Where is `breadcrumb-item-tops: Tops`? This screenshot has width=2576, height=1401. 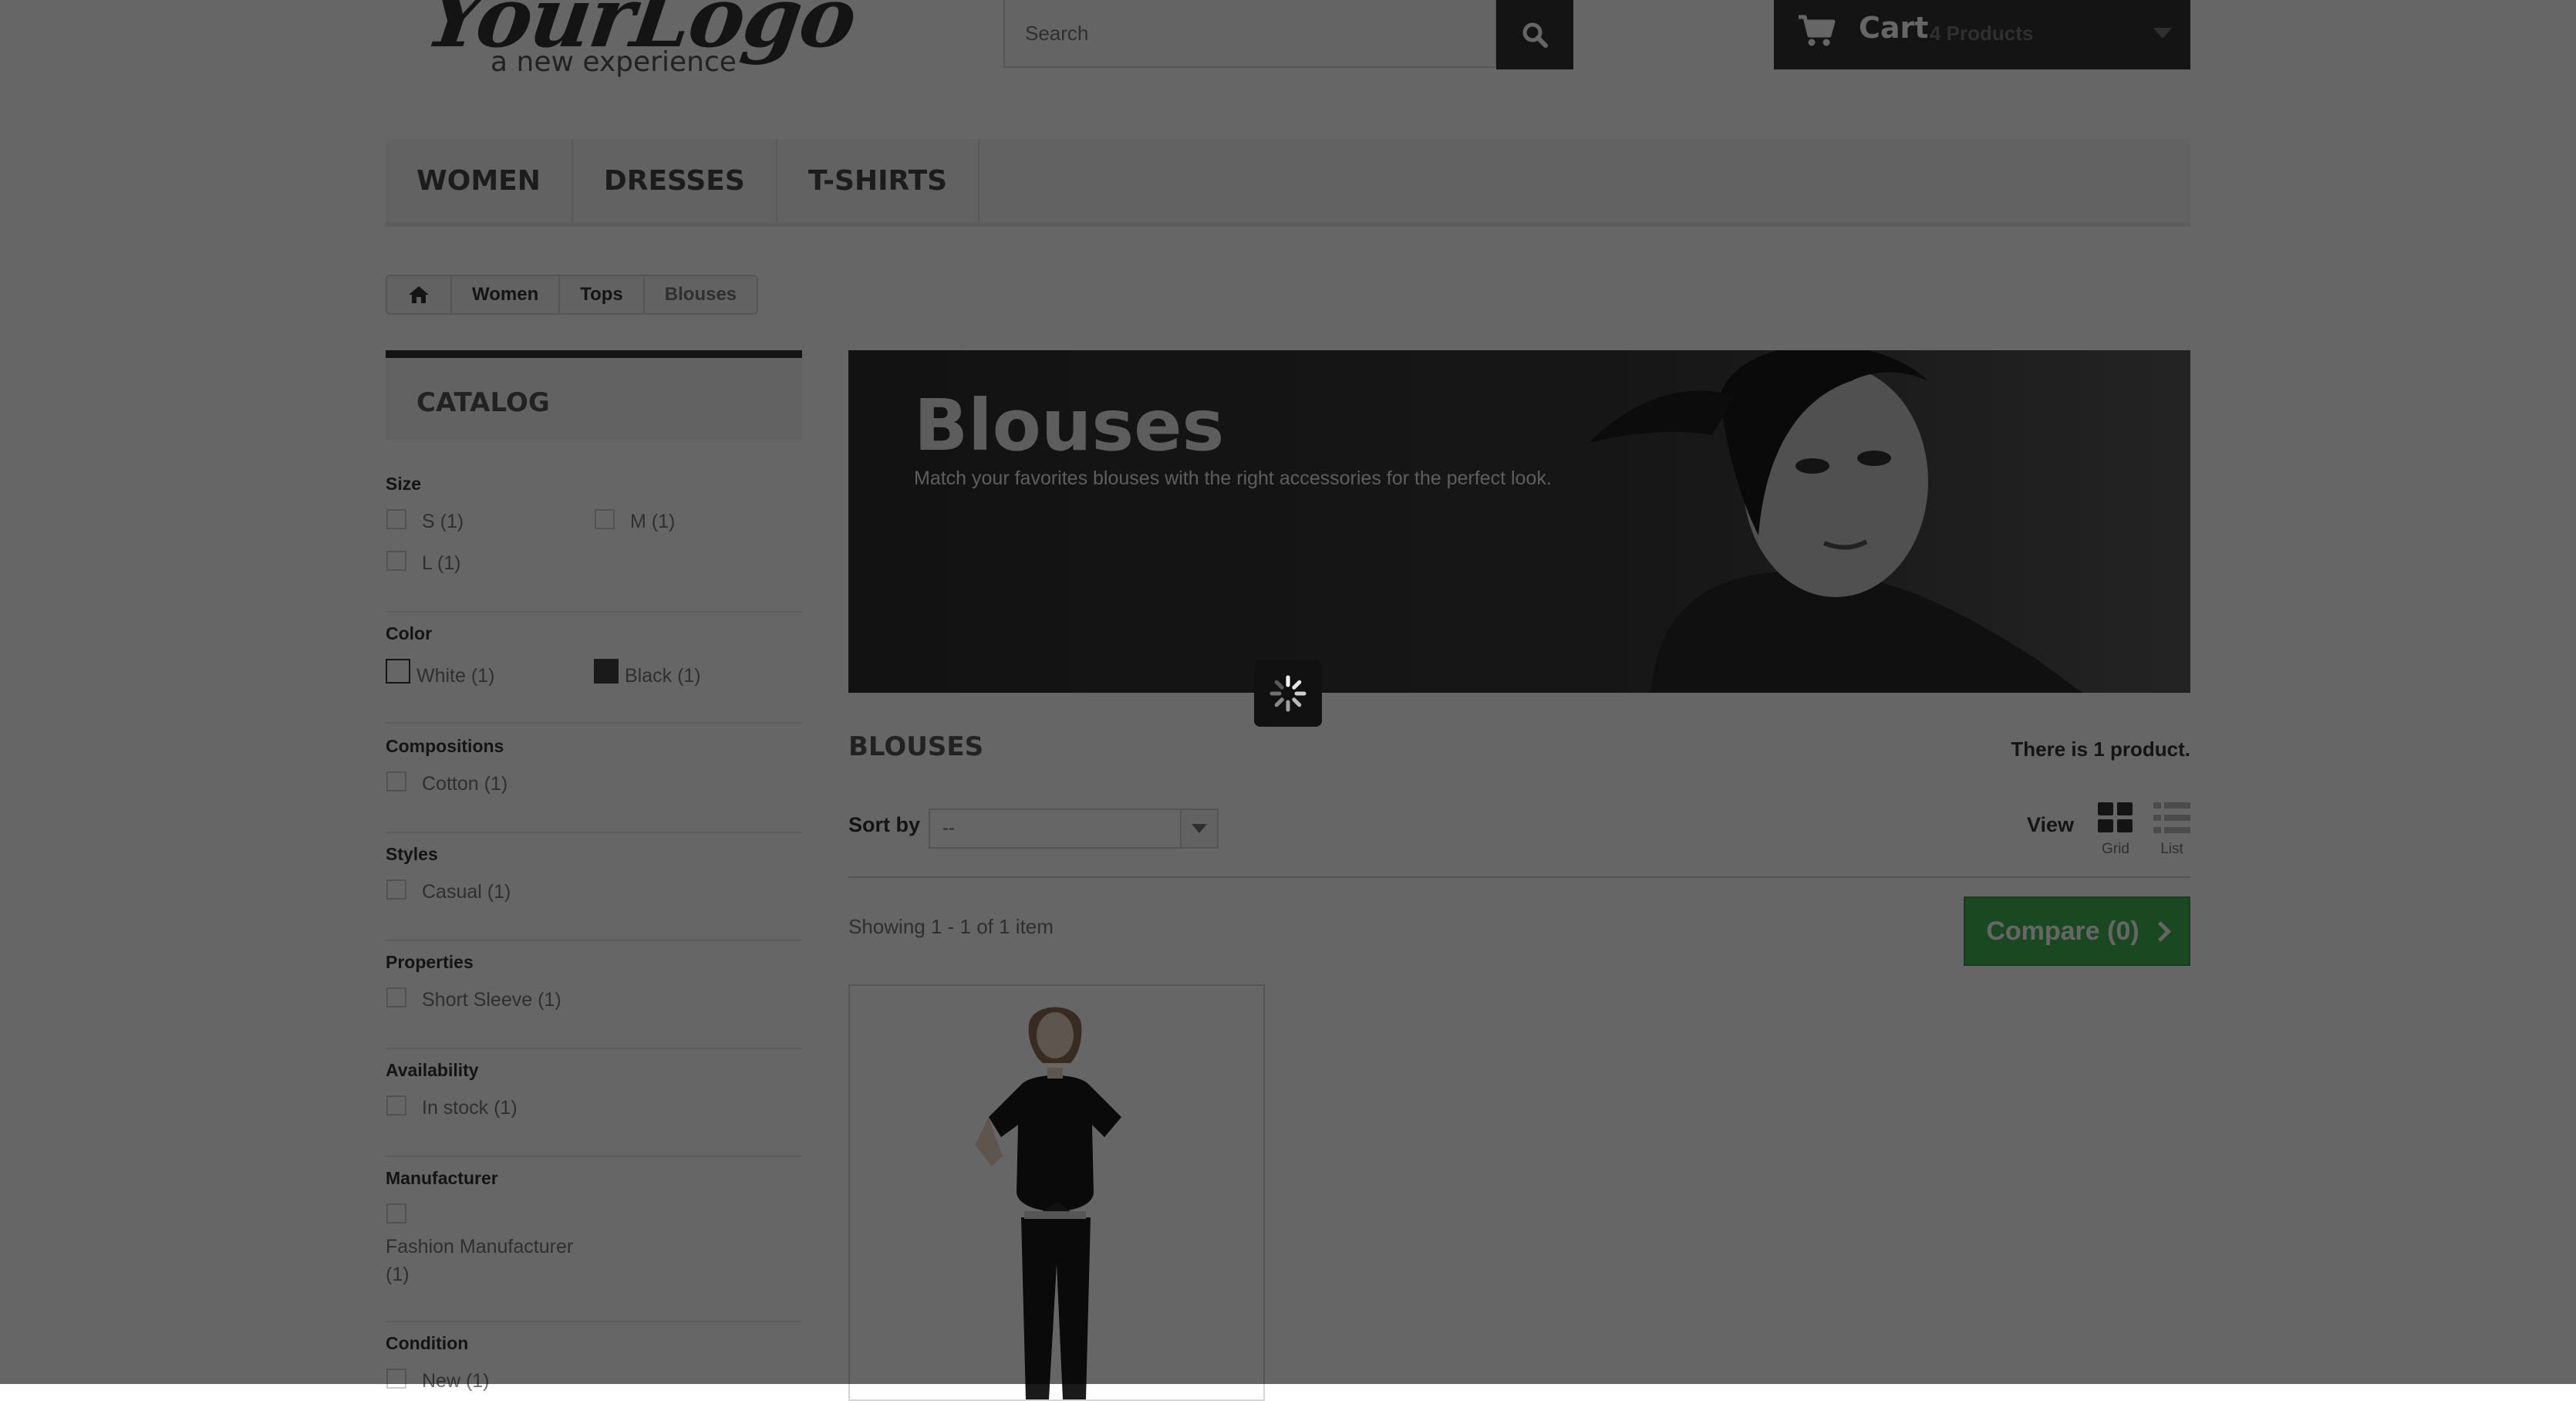
breadcrumb-item-tops: Tops is located at coordinates (602, 294).